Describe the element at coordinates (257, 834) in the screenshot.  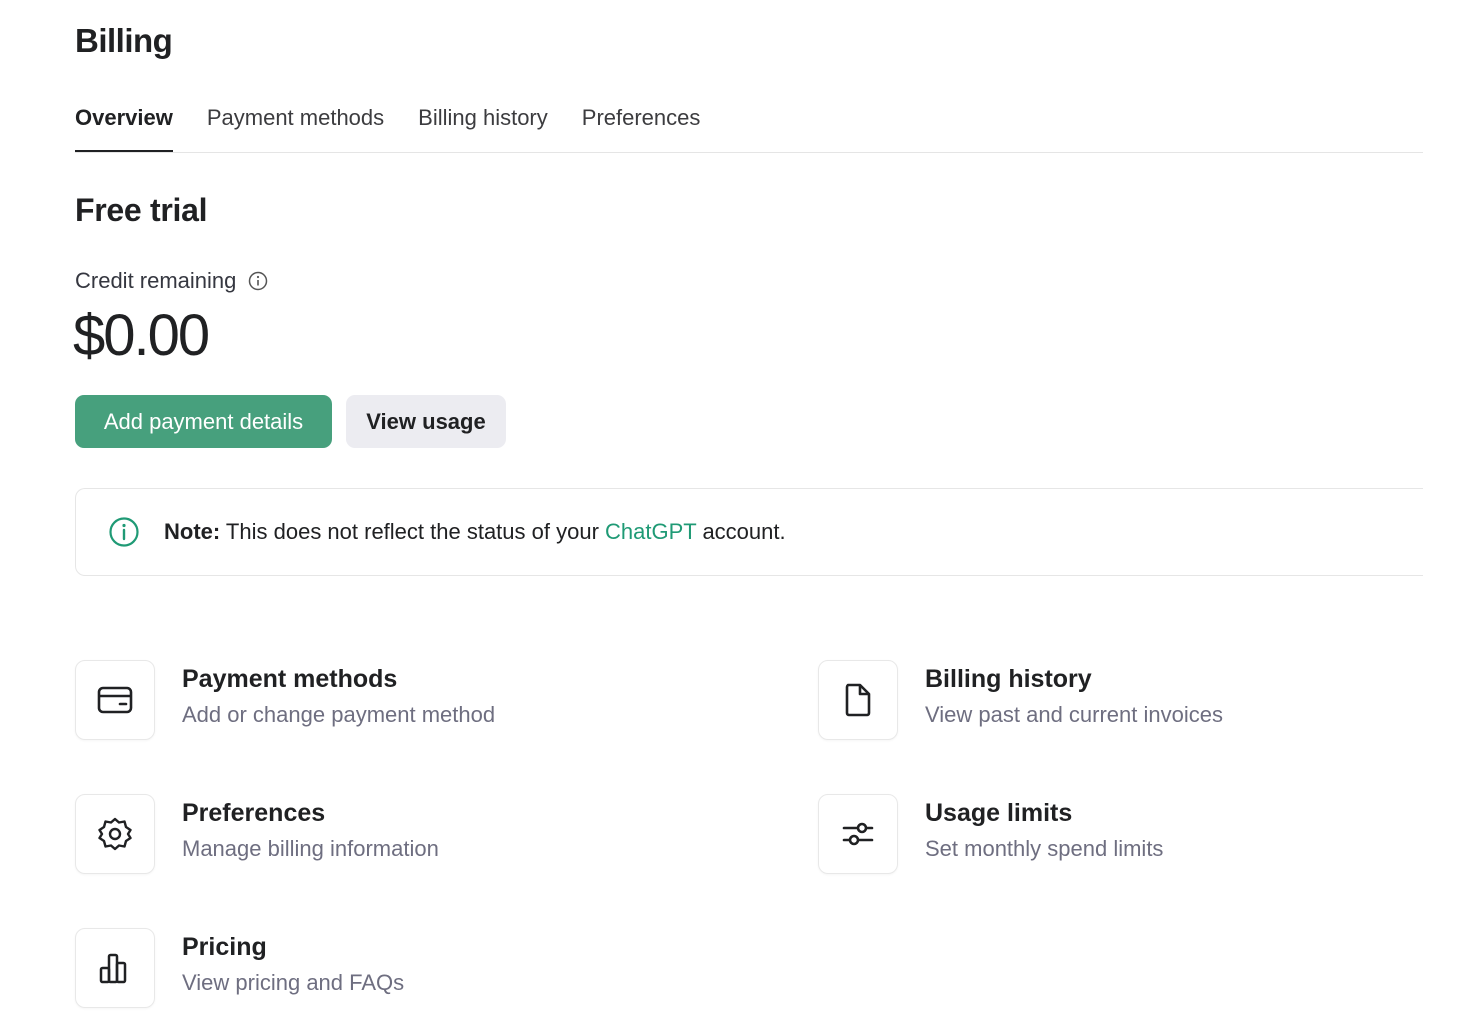
I see `card-preferences: Preferences Manage billing information` at that location.